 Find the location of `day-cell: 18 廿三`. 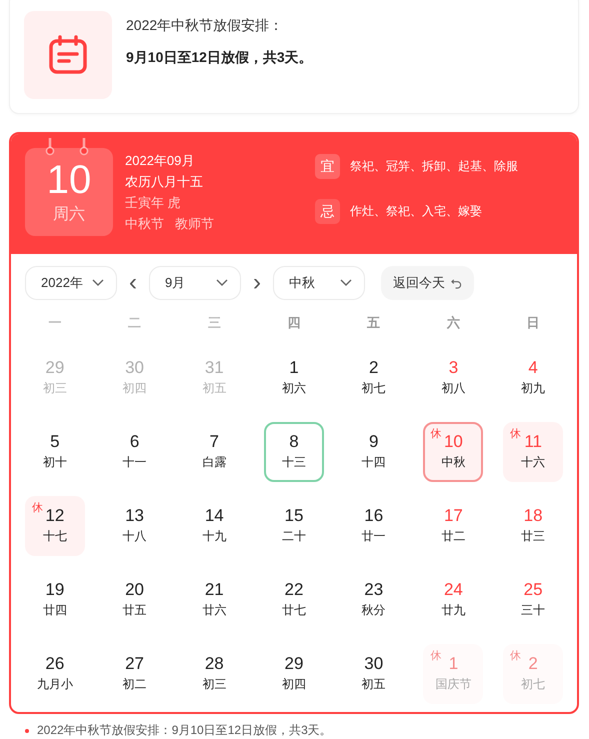

day-cell: 18 廿三 is located at coordinates (533, 526).